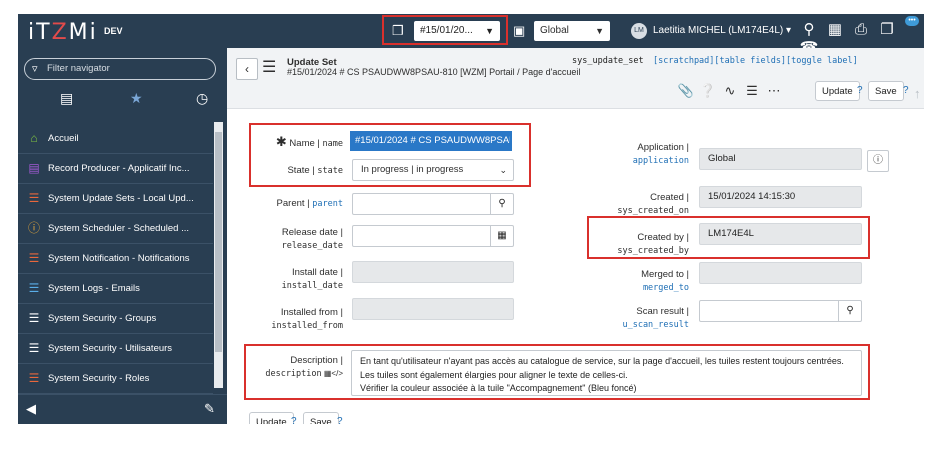  Describe the element at coordinates (663, 147) in the screenshot. I see `application-label-text: Application |` at that location.